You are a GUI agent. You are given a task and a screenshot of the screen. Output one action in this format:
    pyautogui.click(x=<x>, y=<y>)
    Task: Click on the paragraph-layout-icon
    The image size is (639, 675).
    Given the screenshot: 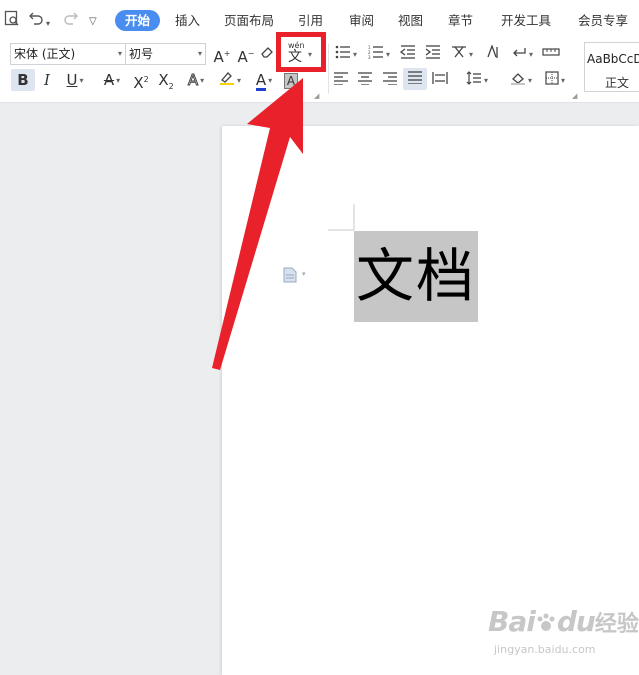 What is the action you would take?
    pyautogui.click(x=290, y=276)
    